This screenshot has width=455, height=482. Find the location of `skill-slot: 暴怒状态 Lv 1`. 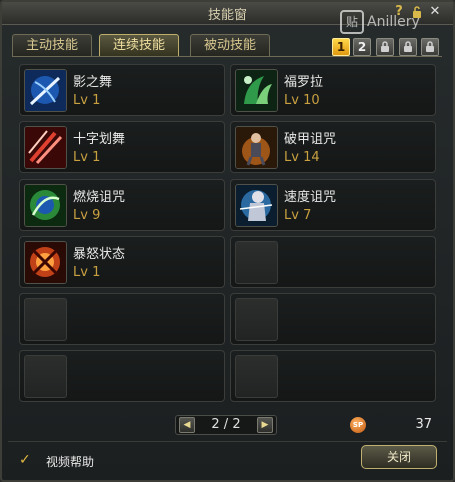

skill-slot: 暴怒状态 Lv 1 is located at coordinates (122, 262).